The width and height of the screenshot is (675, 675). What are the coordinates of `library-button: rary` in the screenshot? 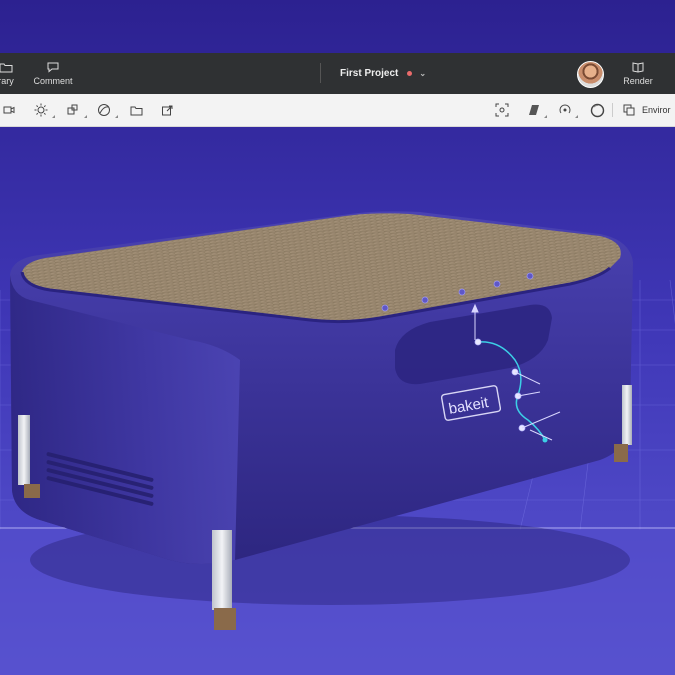 It's located at (9, 73).